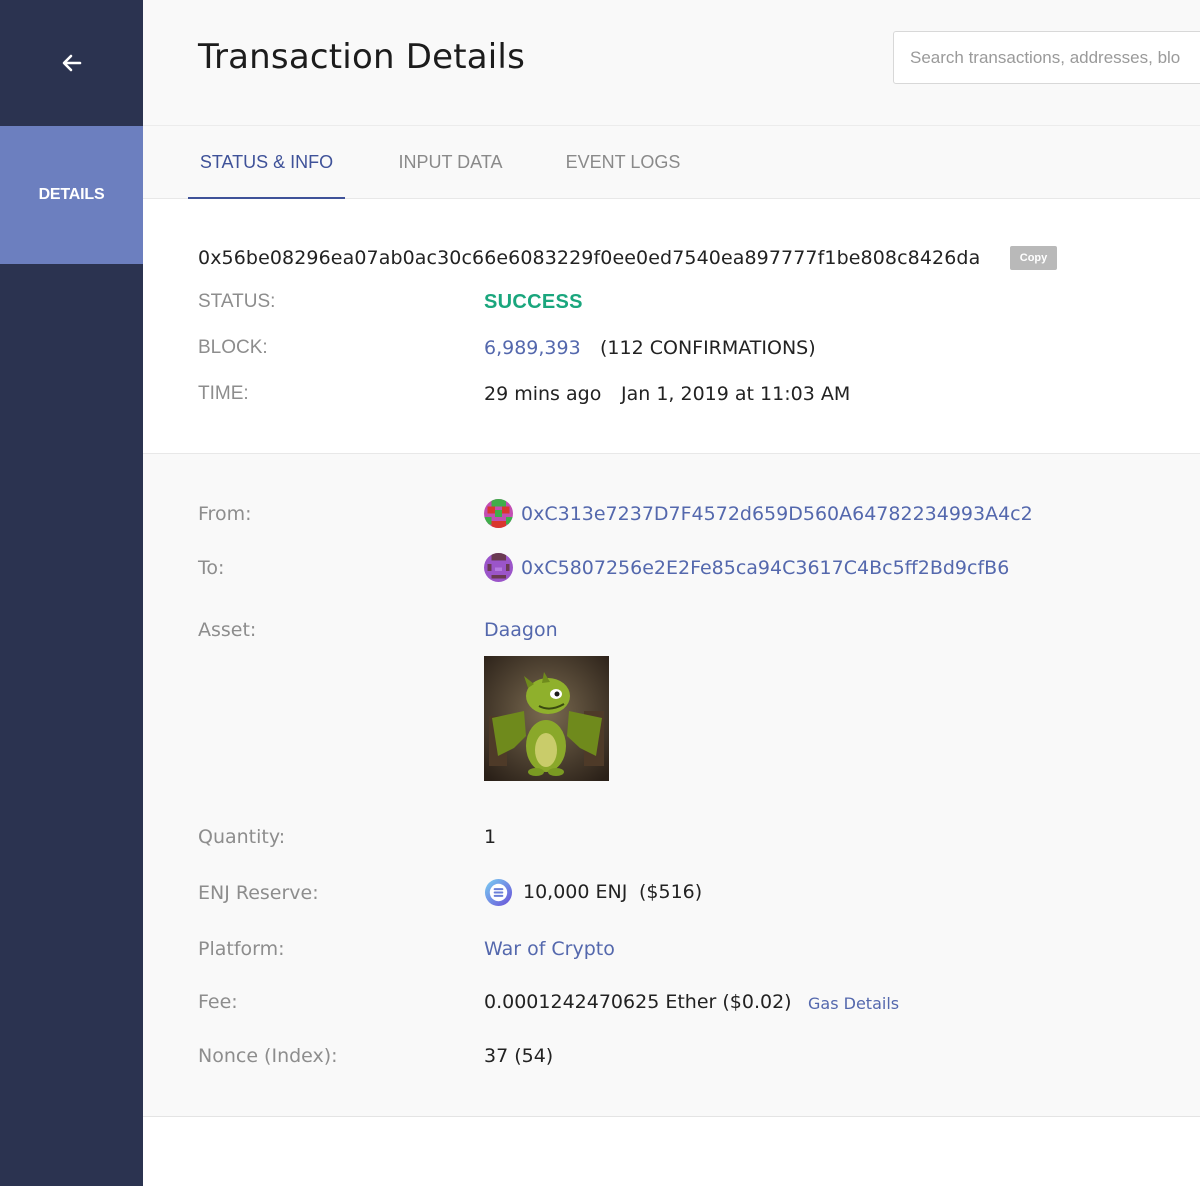  I want to click on status-value: SUCCESS, so click(533, 302).